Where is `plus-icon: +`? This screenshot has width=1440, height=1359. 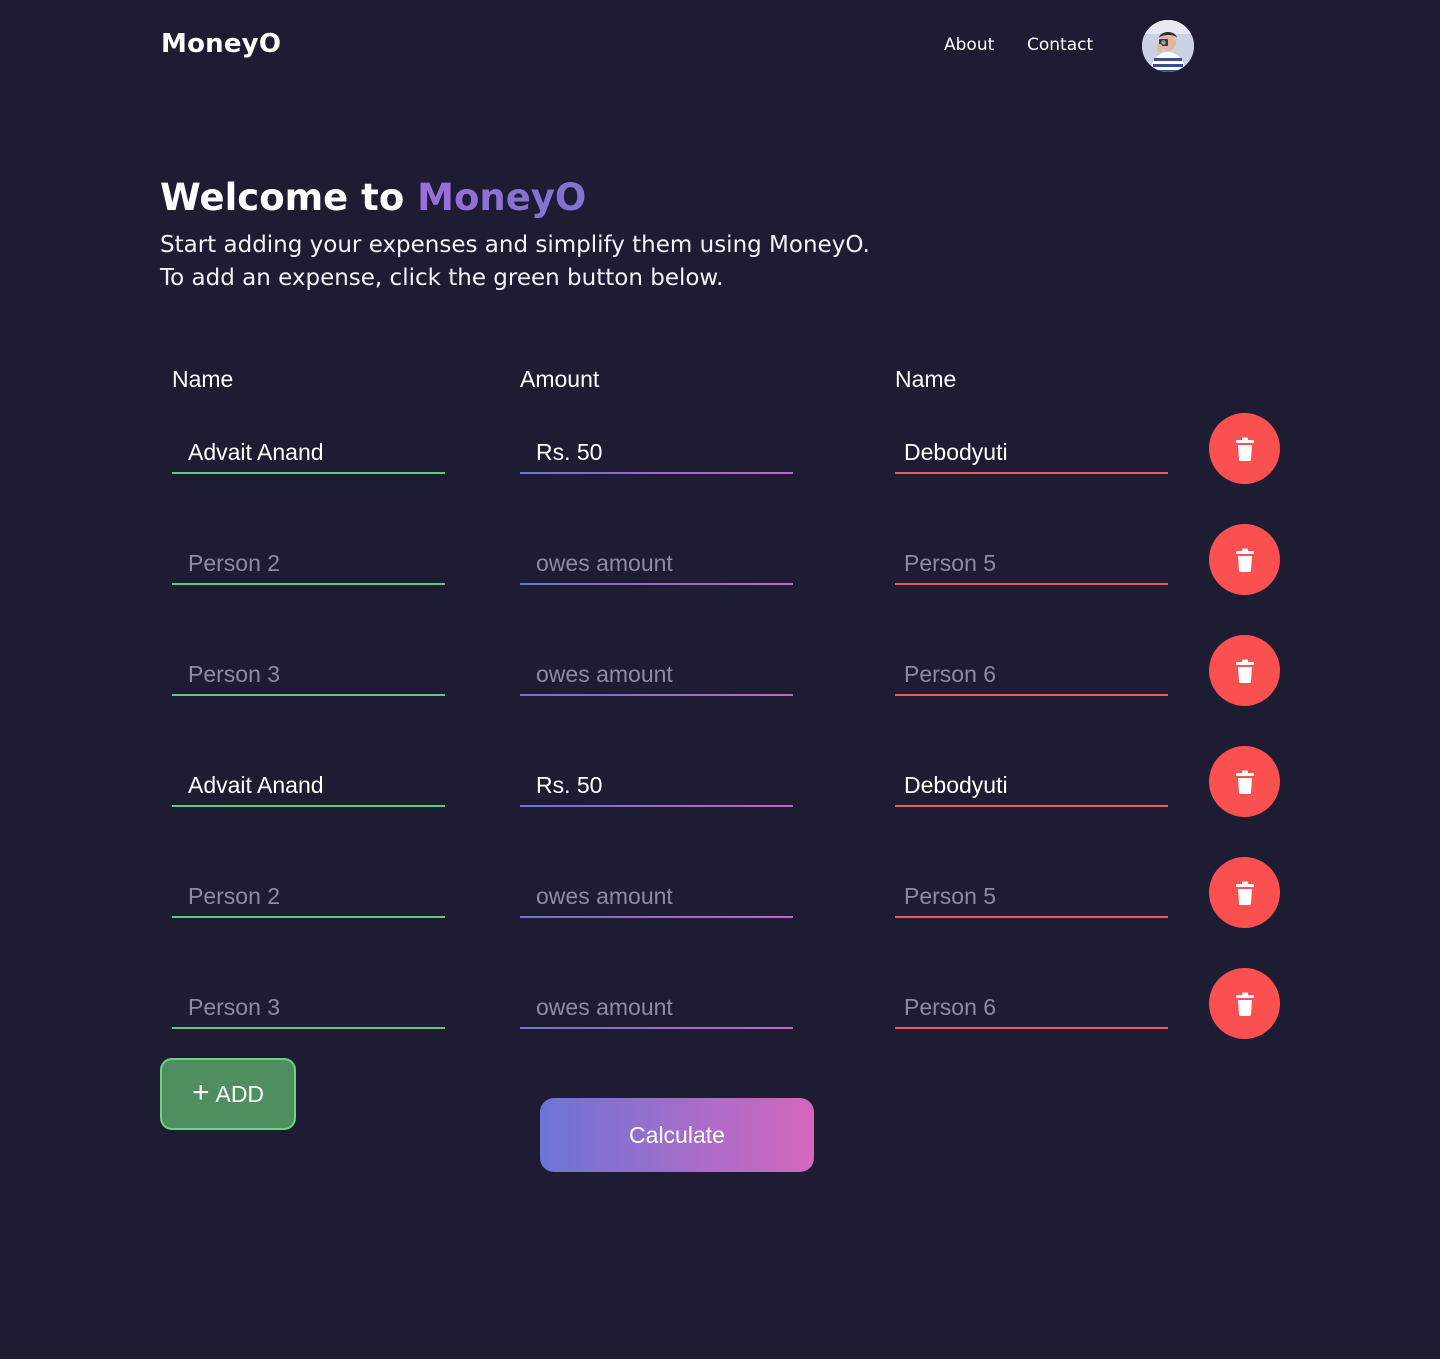
plus-icon: + is located at coordinates (200, 1092).